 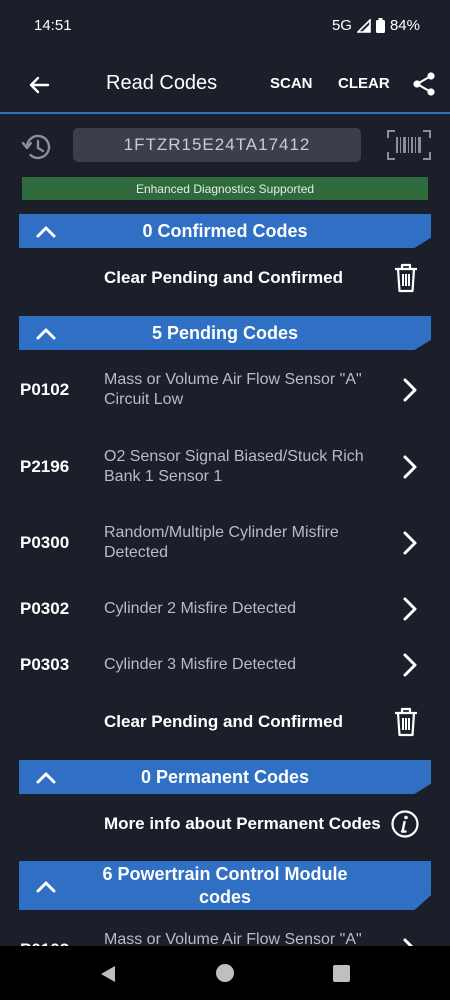 I want to click on confirmed-codes-title: 0 Confirmed Codes, so click(x=225, y=230).